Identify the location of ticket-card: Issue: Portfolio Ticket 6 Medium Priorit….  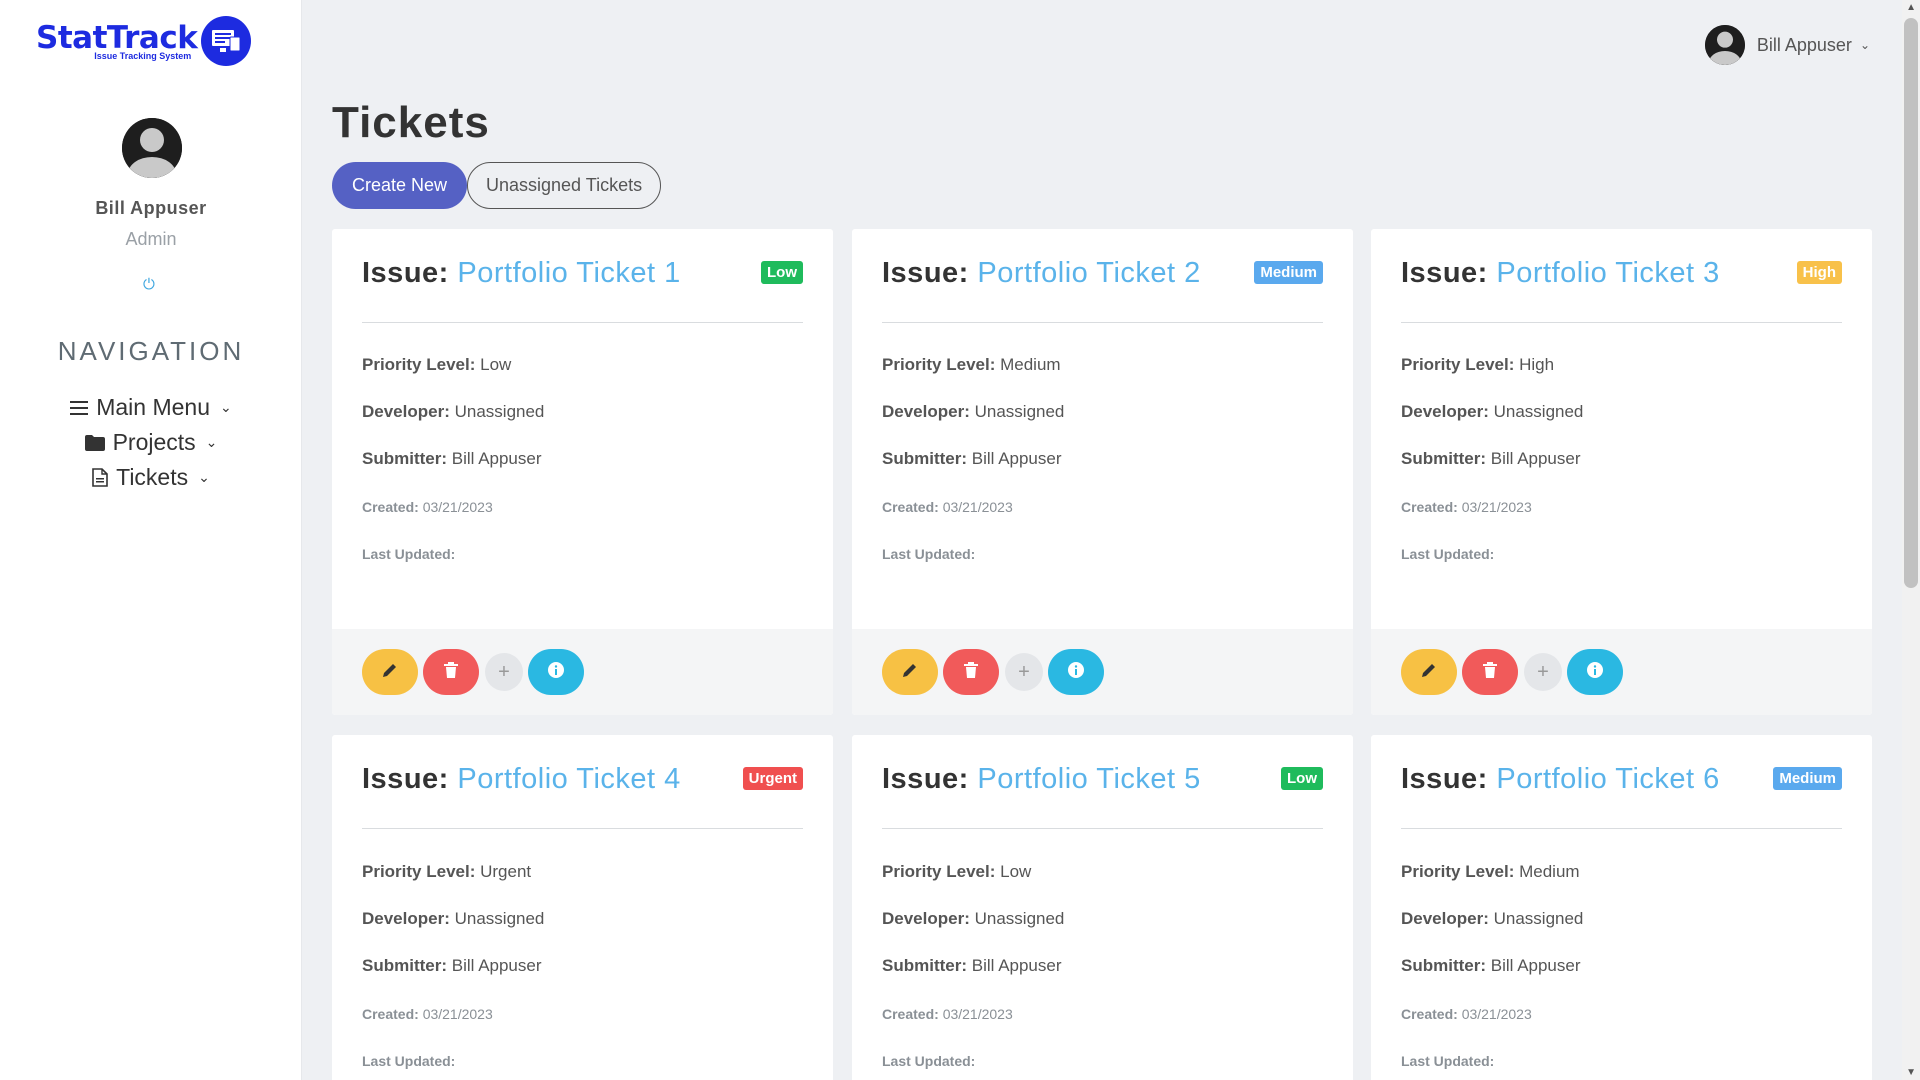
(1621, 907).